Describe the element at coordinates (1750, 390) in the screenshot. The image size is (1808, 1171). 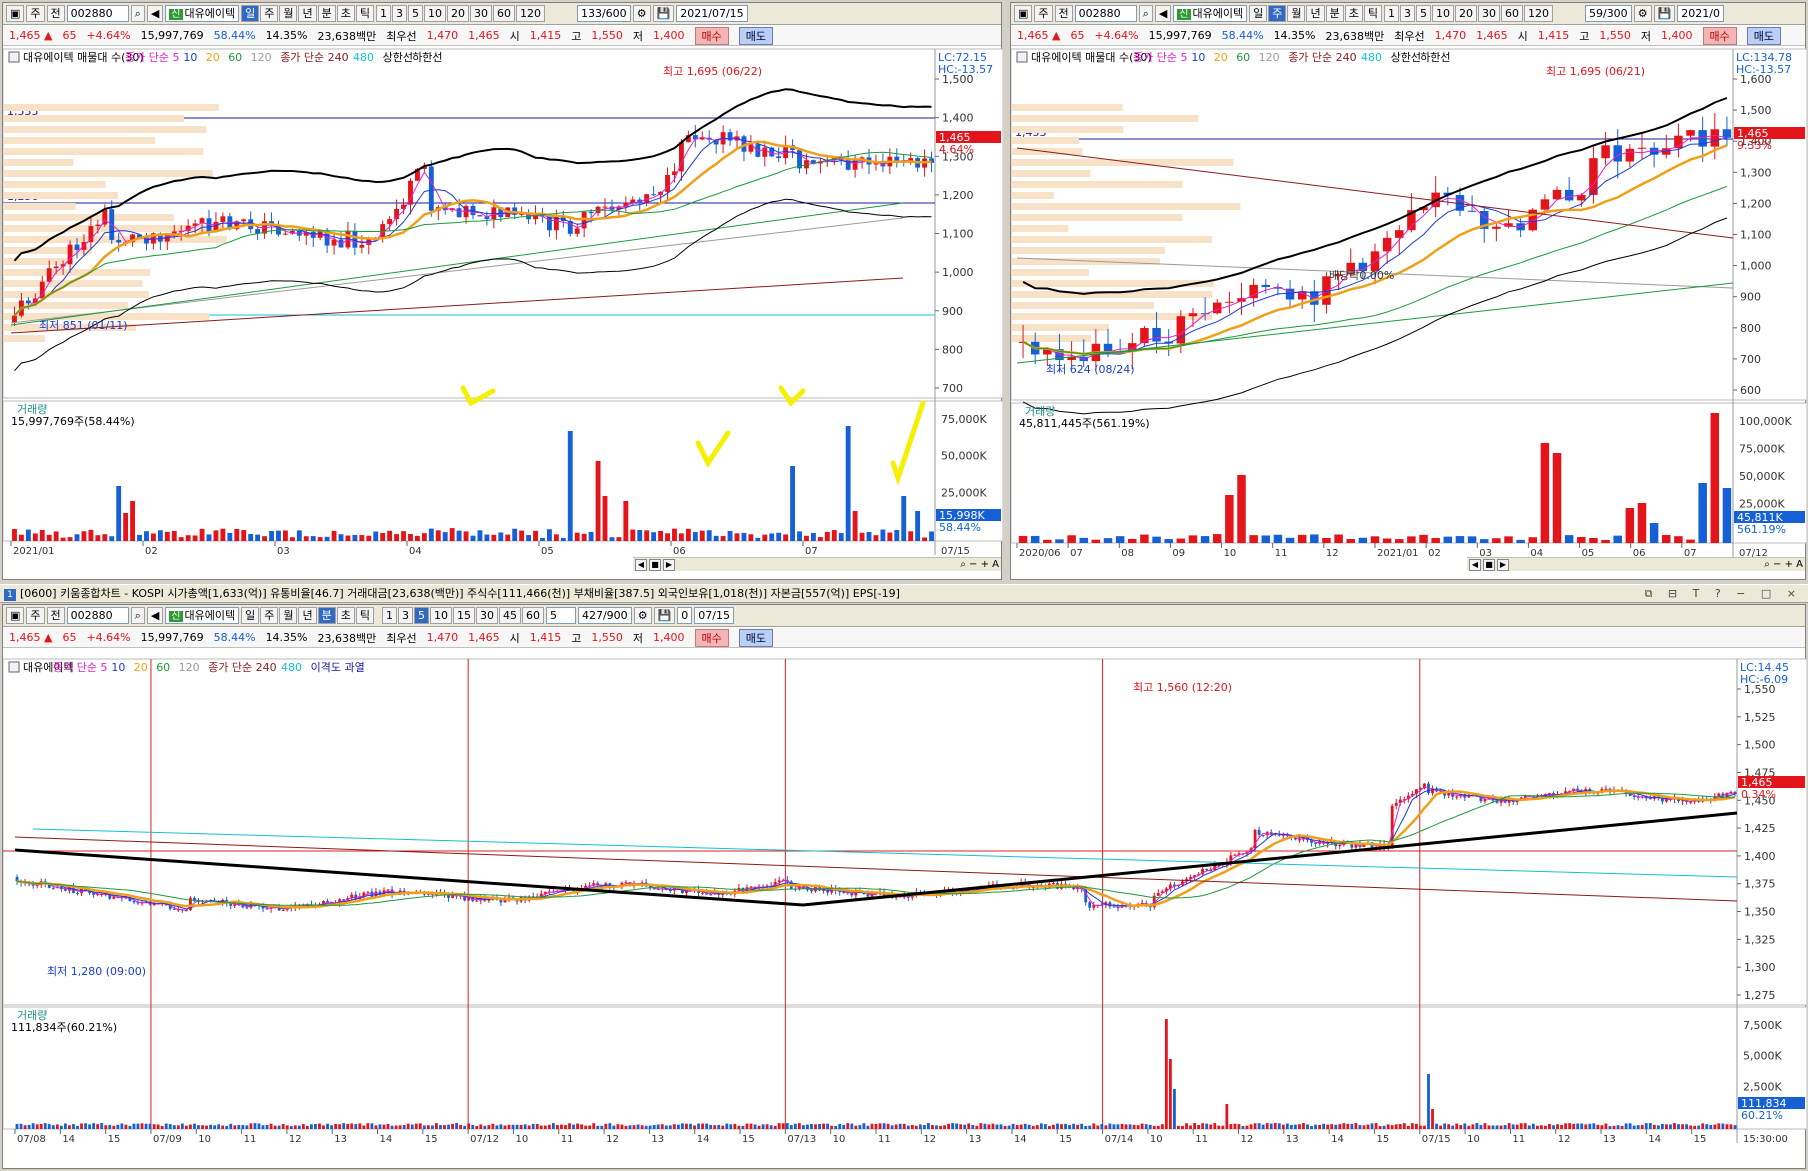
I see `y-tick-label: 600` at that location.